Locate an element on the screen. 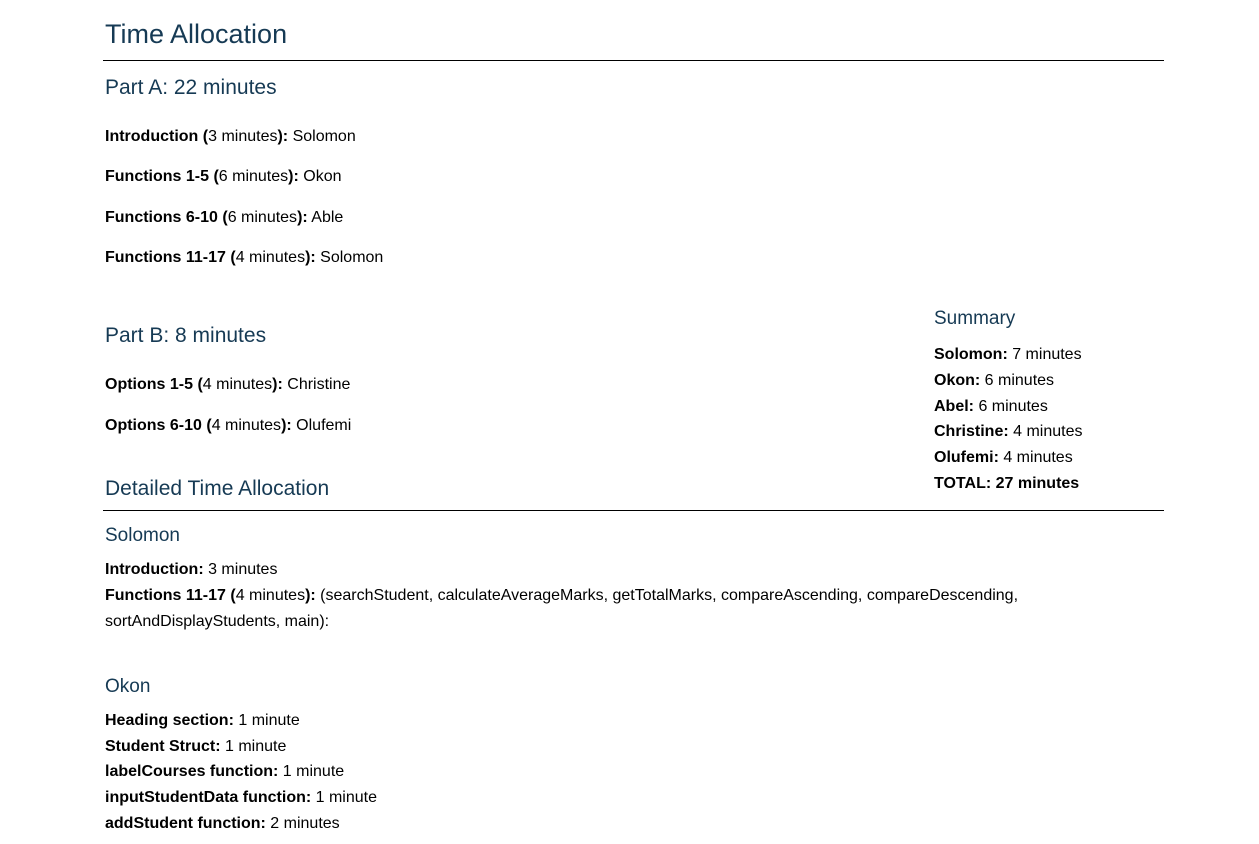 This screenshot has width=1259, height=844. solomon-introduction: Introduction: 3 minutes is located at coordinates (191, 570).